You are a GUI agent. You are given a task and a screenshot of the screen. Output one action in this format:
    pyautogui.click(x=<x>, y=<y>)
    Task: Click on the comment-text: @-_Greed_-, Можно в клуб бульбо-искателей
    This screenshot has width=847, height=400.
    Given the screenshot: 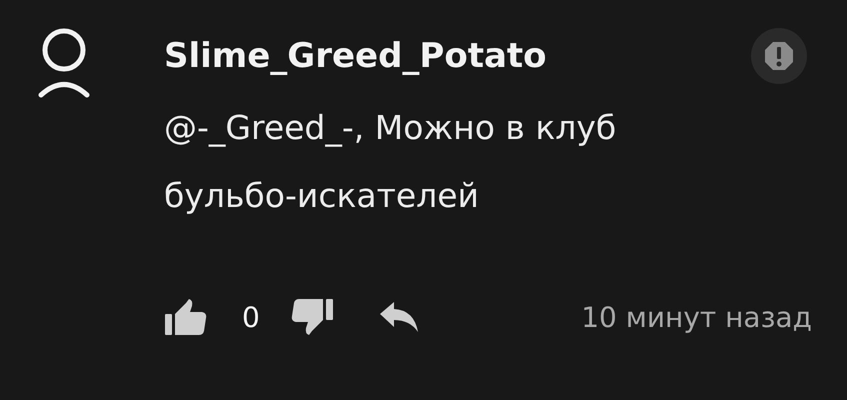 What is the action you would take?
    pyautogui.click(x=391, y=162)
    